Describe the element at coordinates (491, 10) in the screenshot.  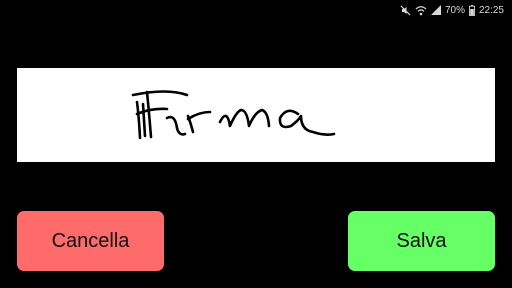
I see `clock: 22:25` at that location.